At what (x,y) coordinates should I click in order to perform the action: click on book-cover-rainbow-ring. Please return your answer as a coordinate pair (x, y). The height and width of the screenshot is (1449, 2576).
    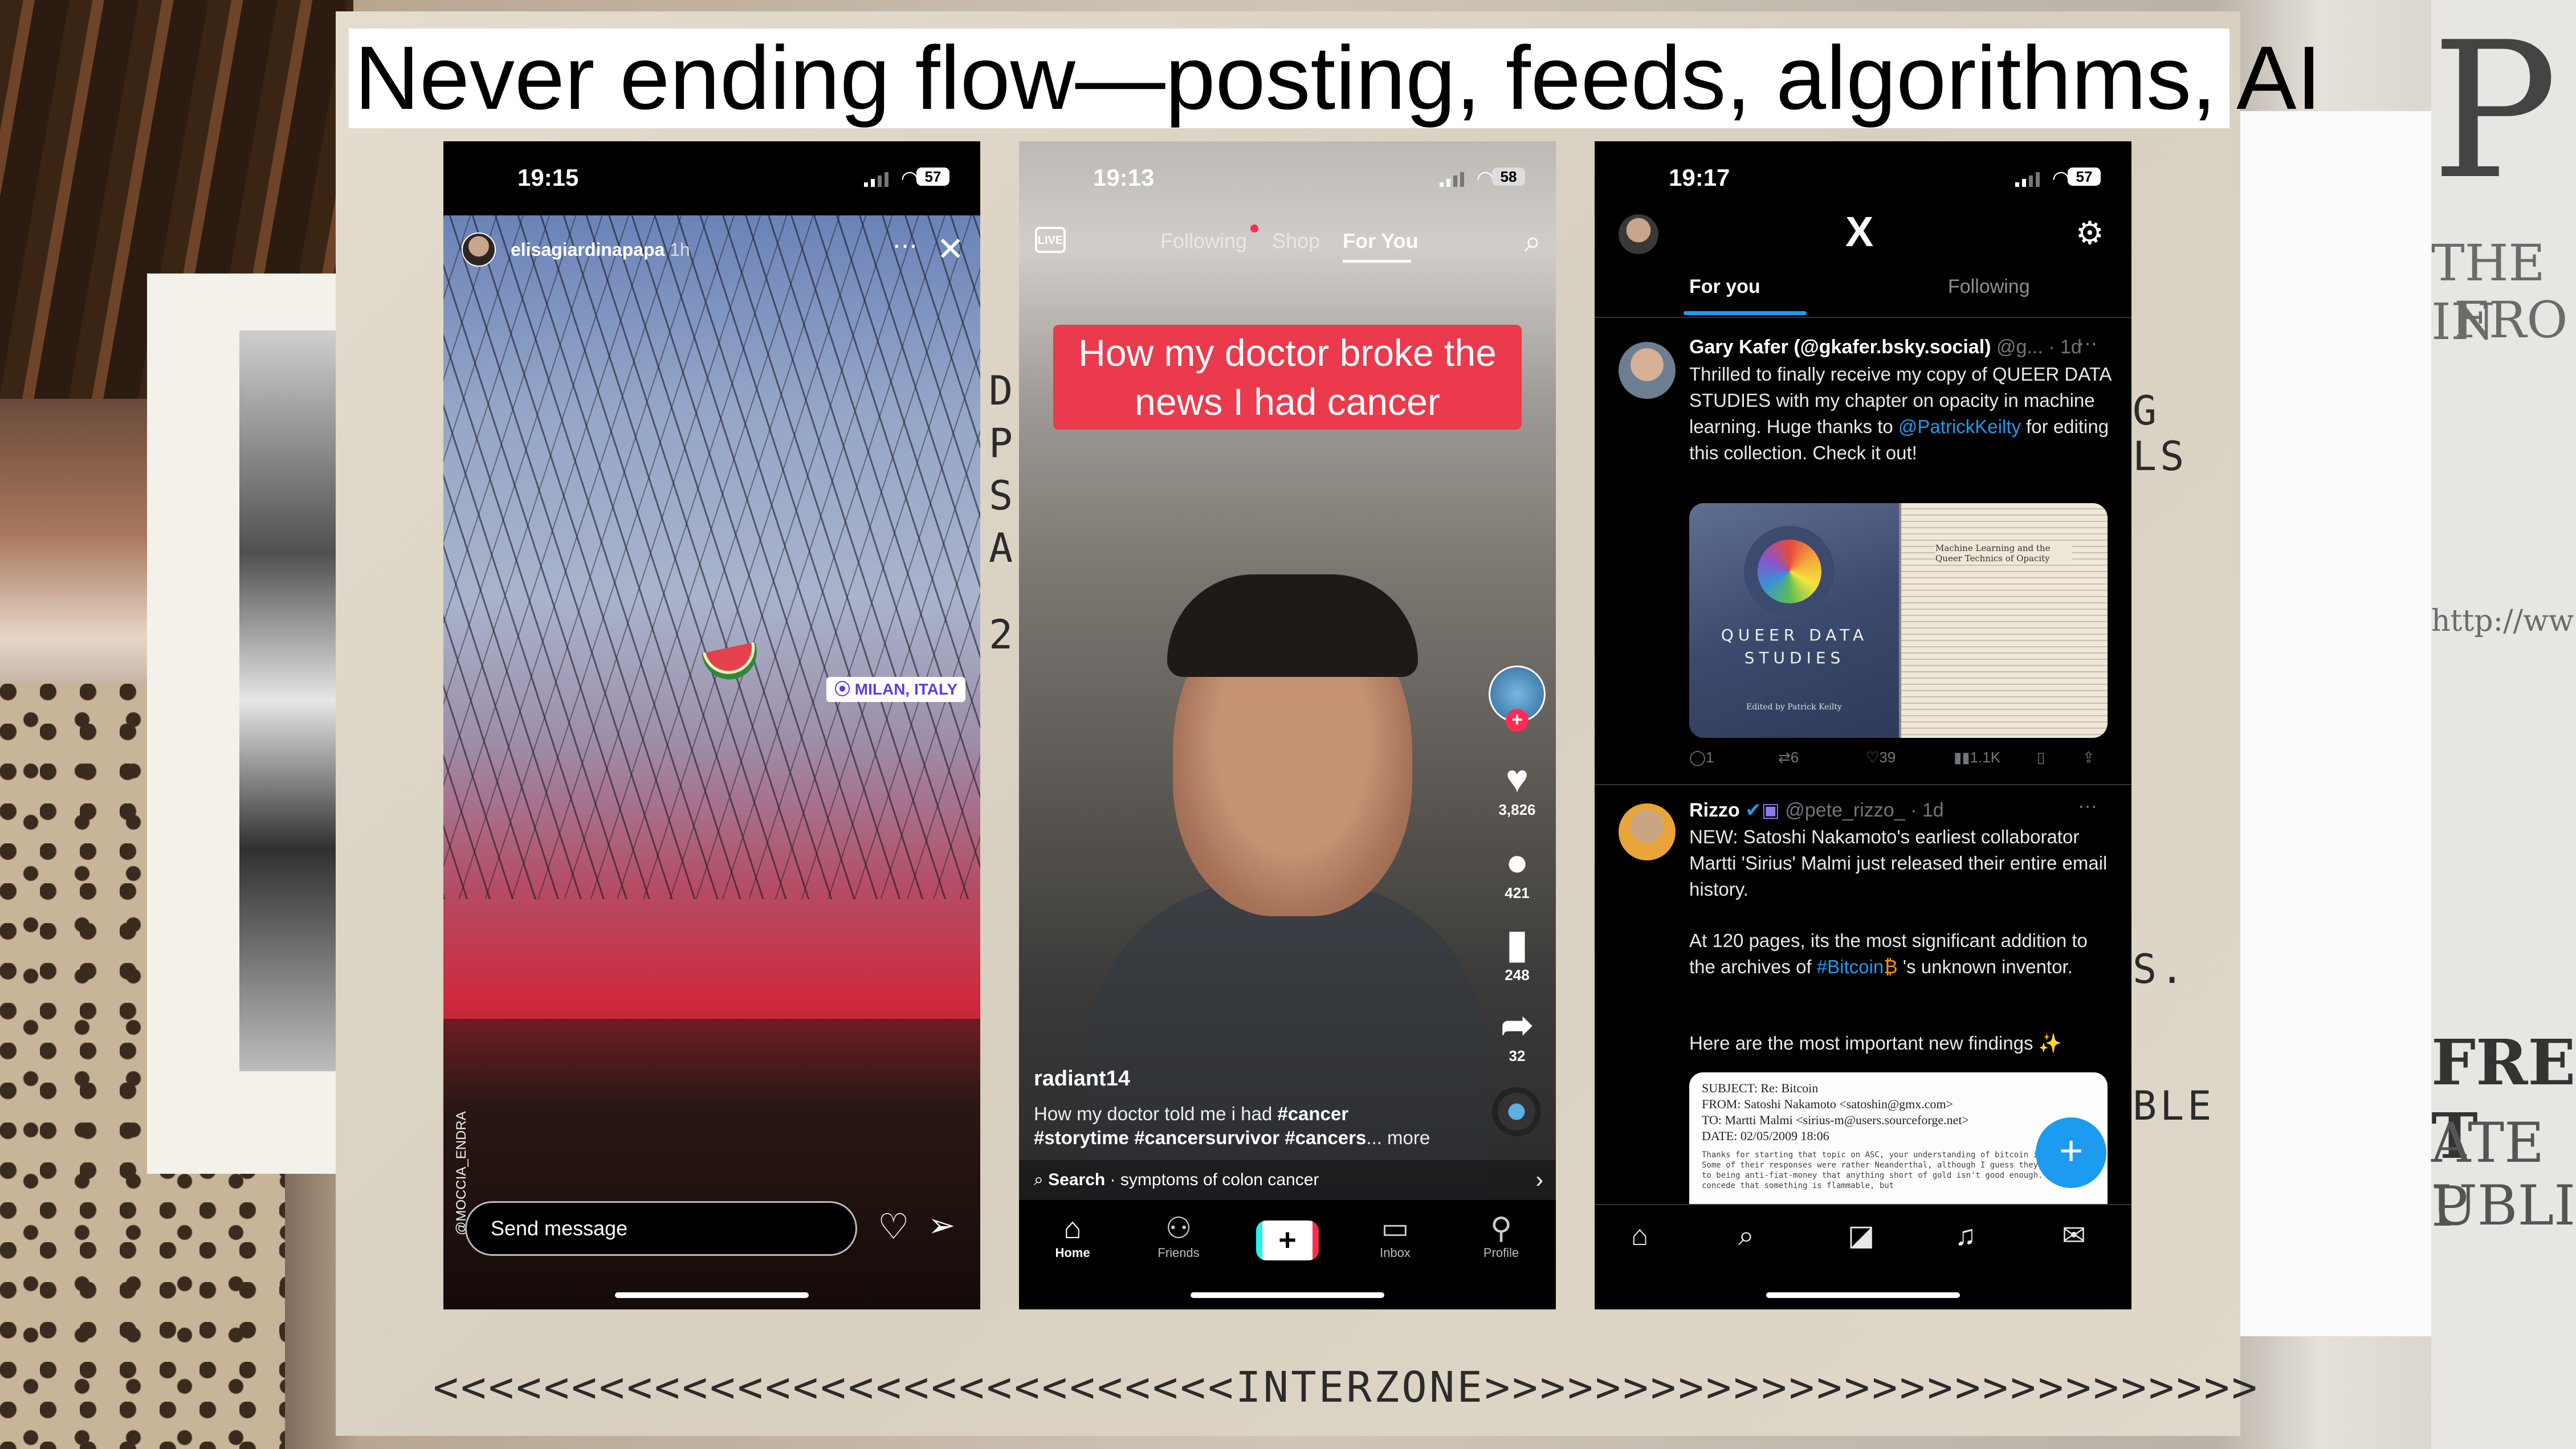
    Looking at the image, I should click on (1789, 571).